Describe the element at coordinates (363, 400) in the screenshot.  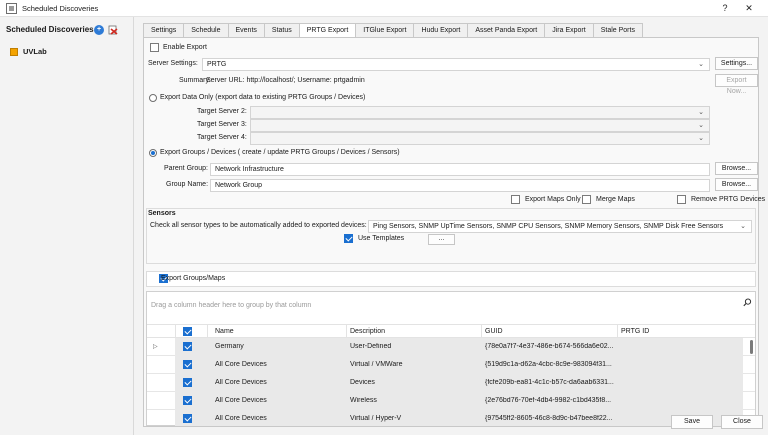
I see `cell-description: Wireless` at that location.